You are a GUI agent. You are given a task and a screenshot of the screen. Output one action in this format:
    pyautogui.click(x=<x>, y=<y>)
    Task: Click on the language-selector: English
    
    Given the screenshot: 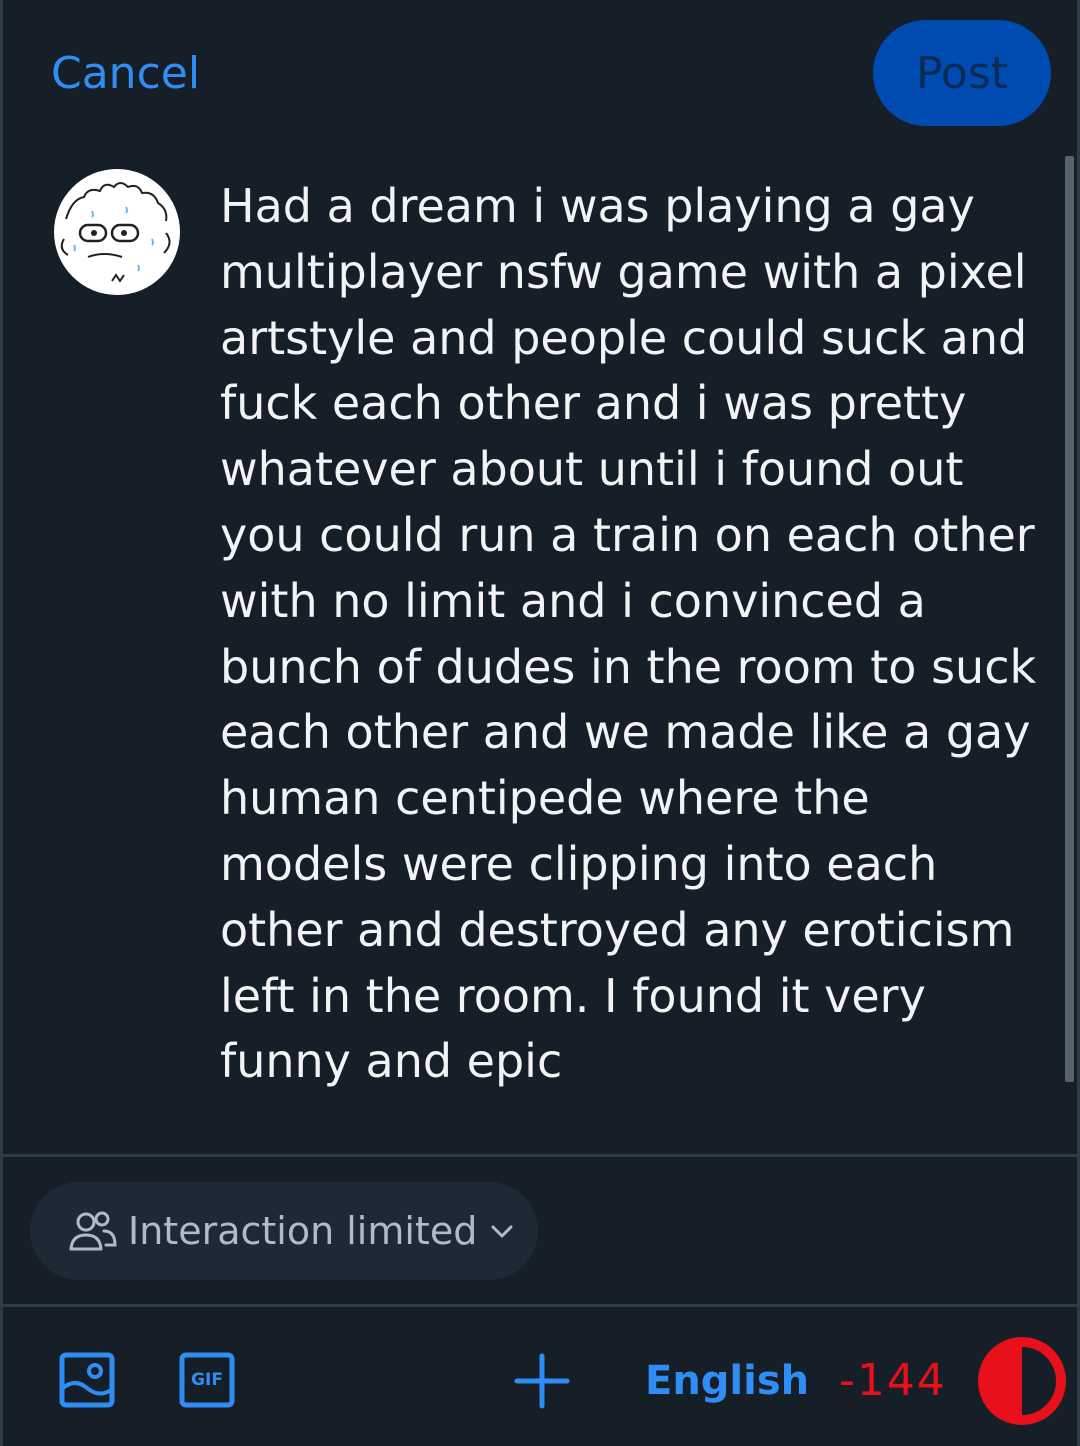 What is the action you would take?
    pyautogui.click(x=727, y=1381)
    